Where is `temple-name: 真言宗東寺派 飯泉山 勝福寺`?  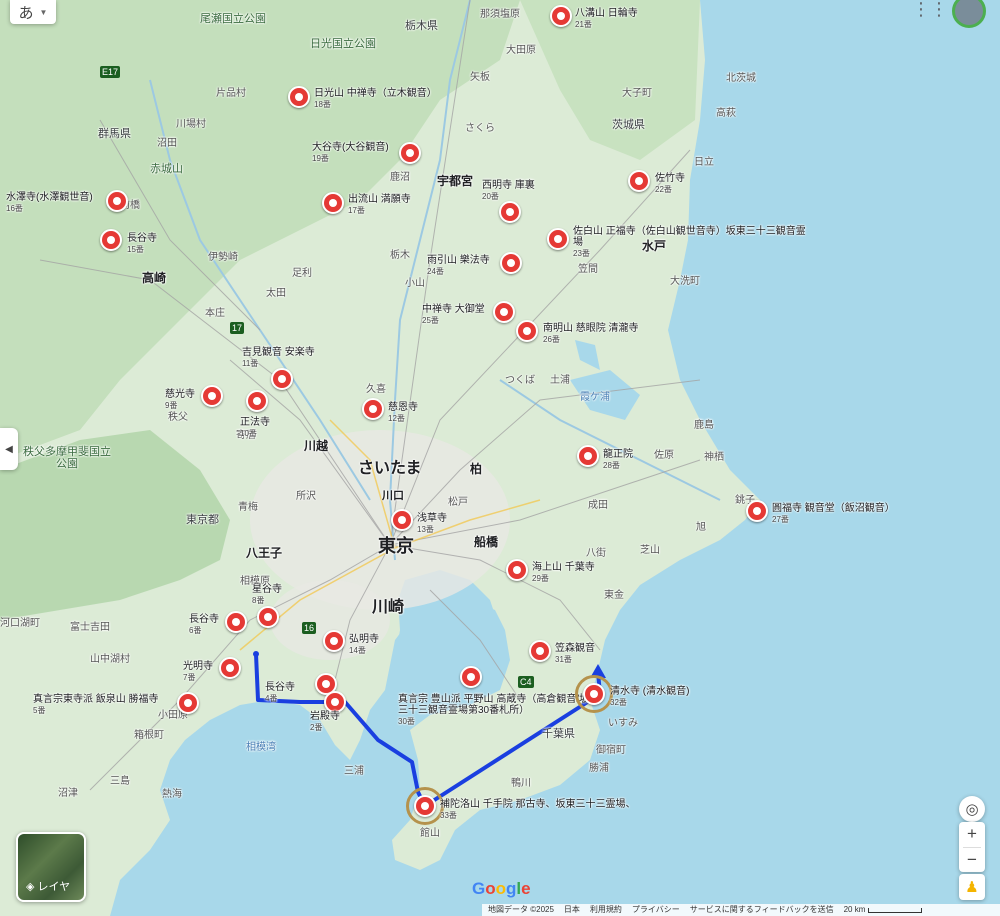 temple-name: 真言宗東寺派 飯泉山 勝福寺 is located at coordinates (96, 699).